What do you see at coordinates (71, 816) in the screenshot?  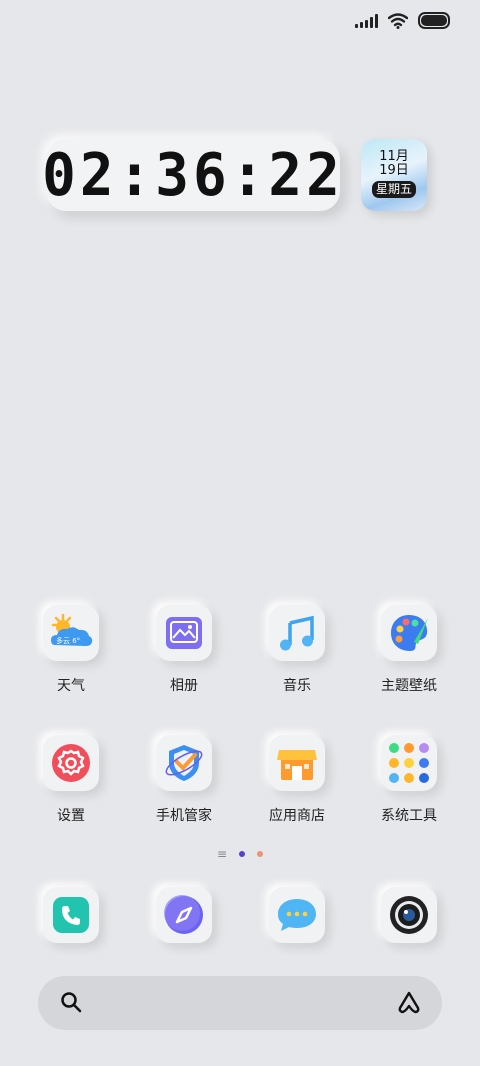 I see `app-label: 设置` at bounding box center [71, 816].